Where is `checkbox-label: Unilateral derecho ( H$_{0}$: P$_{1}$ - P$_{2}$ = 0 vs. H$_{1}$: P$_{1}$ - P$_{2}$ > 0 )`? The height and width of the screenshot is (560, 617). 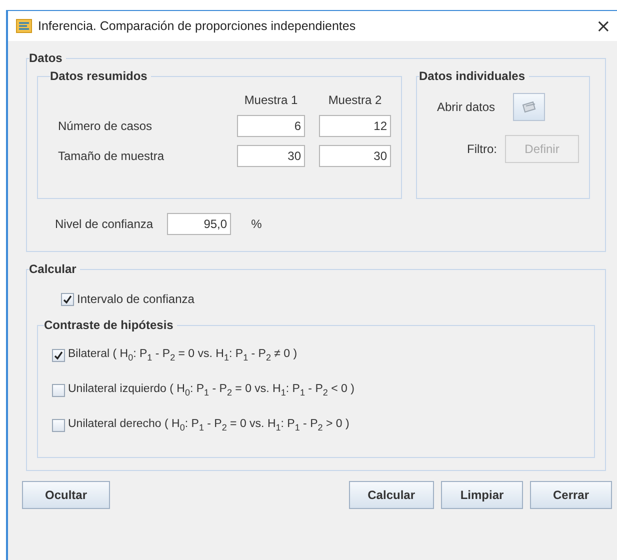 checkbox-label: Unilateral derecho ( H$_{0}$: P$_{1}$ - P$_{2}$ = 0 vs. H$_{1}$: P$_{1}$ - P$_{2}$ > 0 ) is located at coordinates (209, 425).